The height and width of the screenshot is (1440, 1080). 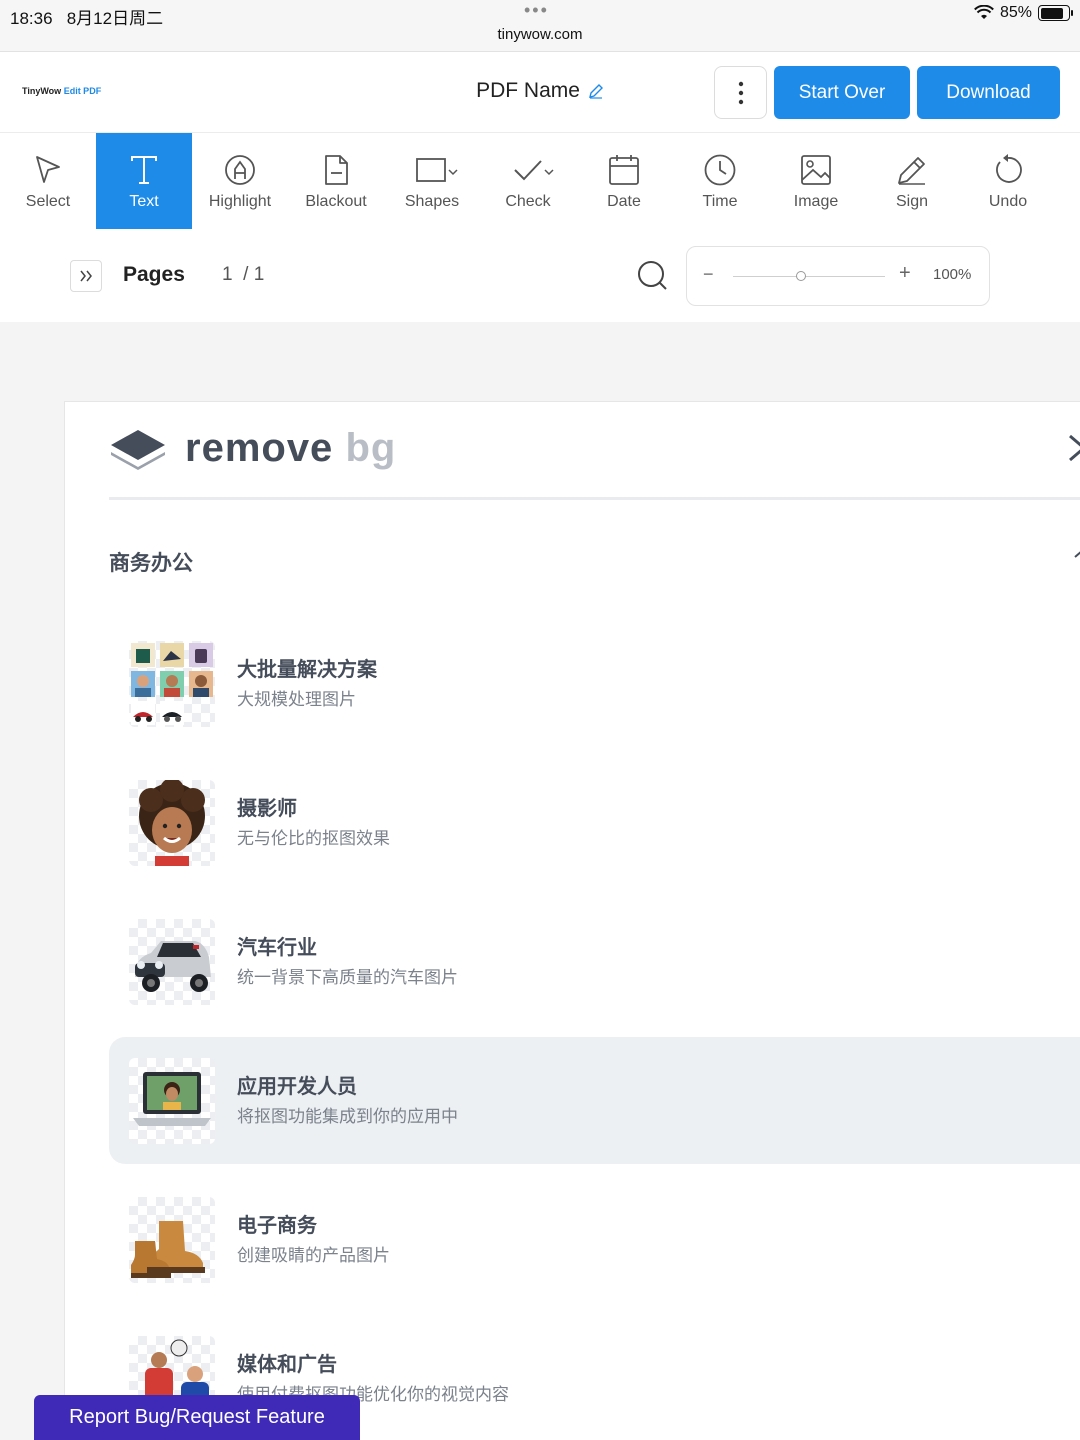 What do you see at coordinates (1073, 448) in the screenshot?
I see `close-icon` at bounding box center [1073, 448].